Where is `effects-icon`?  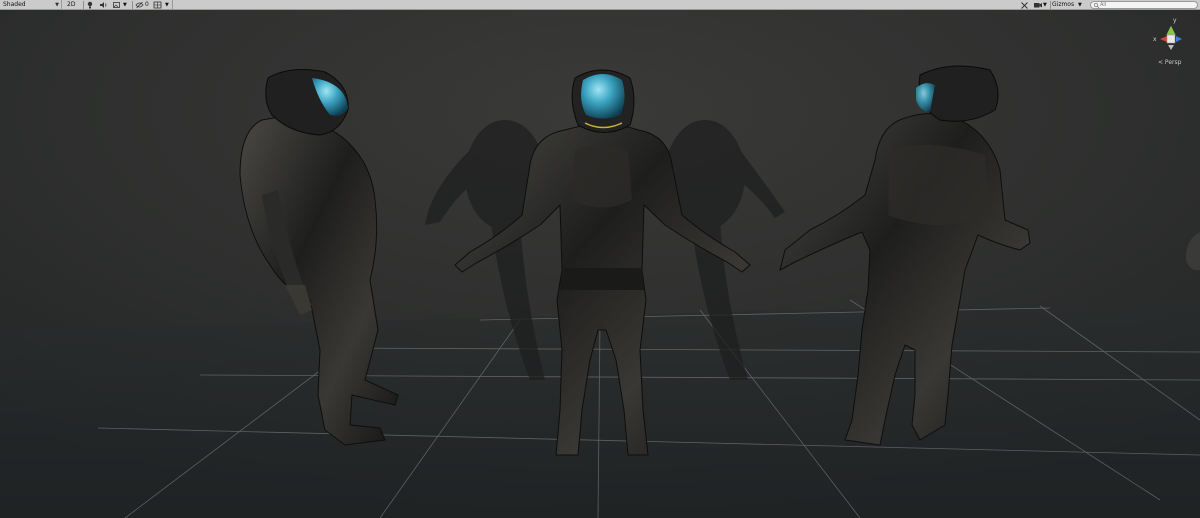
effects-icon is located at coordinates (116, 5).